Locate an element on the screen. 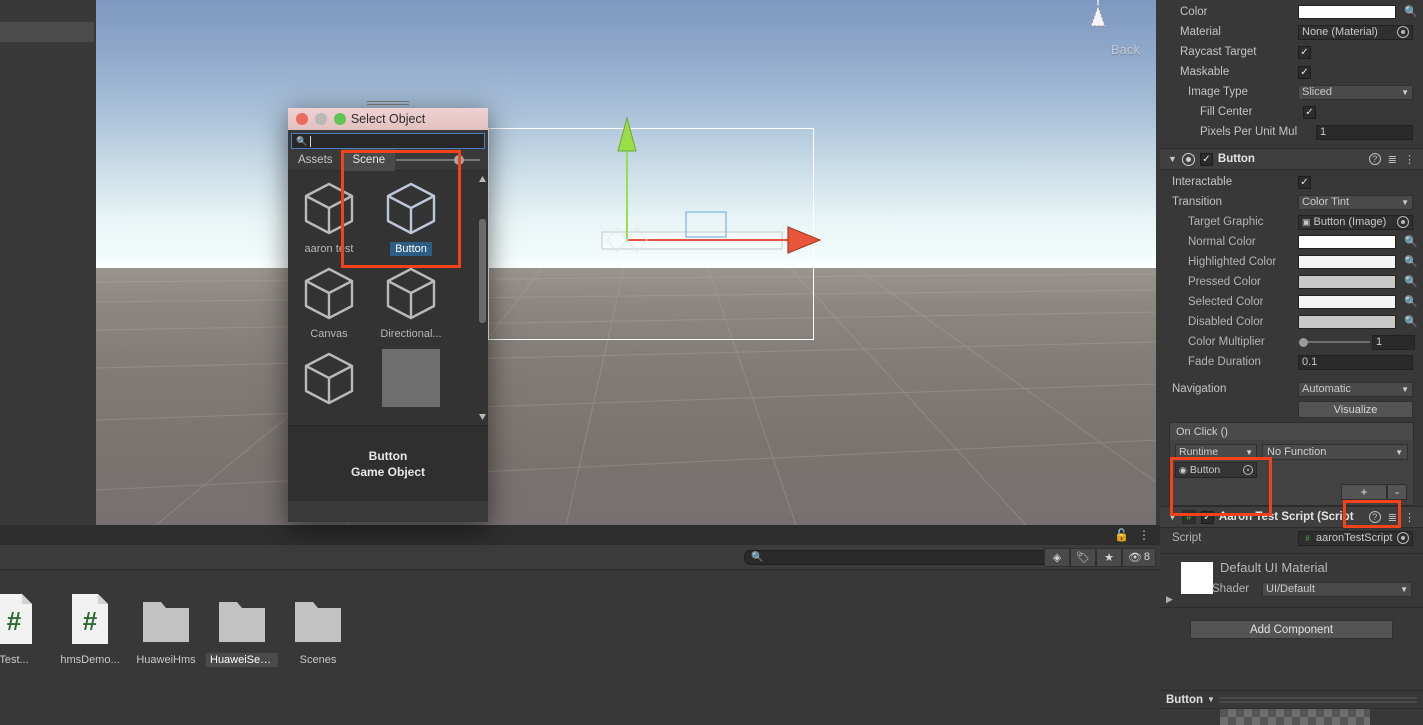  maskable-checkbox: ✓ is located at coordinates (1304, 72).